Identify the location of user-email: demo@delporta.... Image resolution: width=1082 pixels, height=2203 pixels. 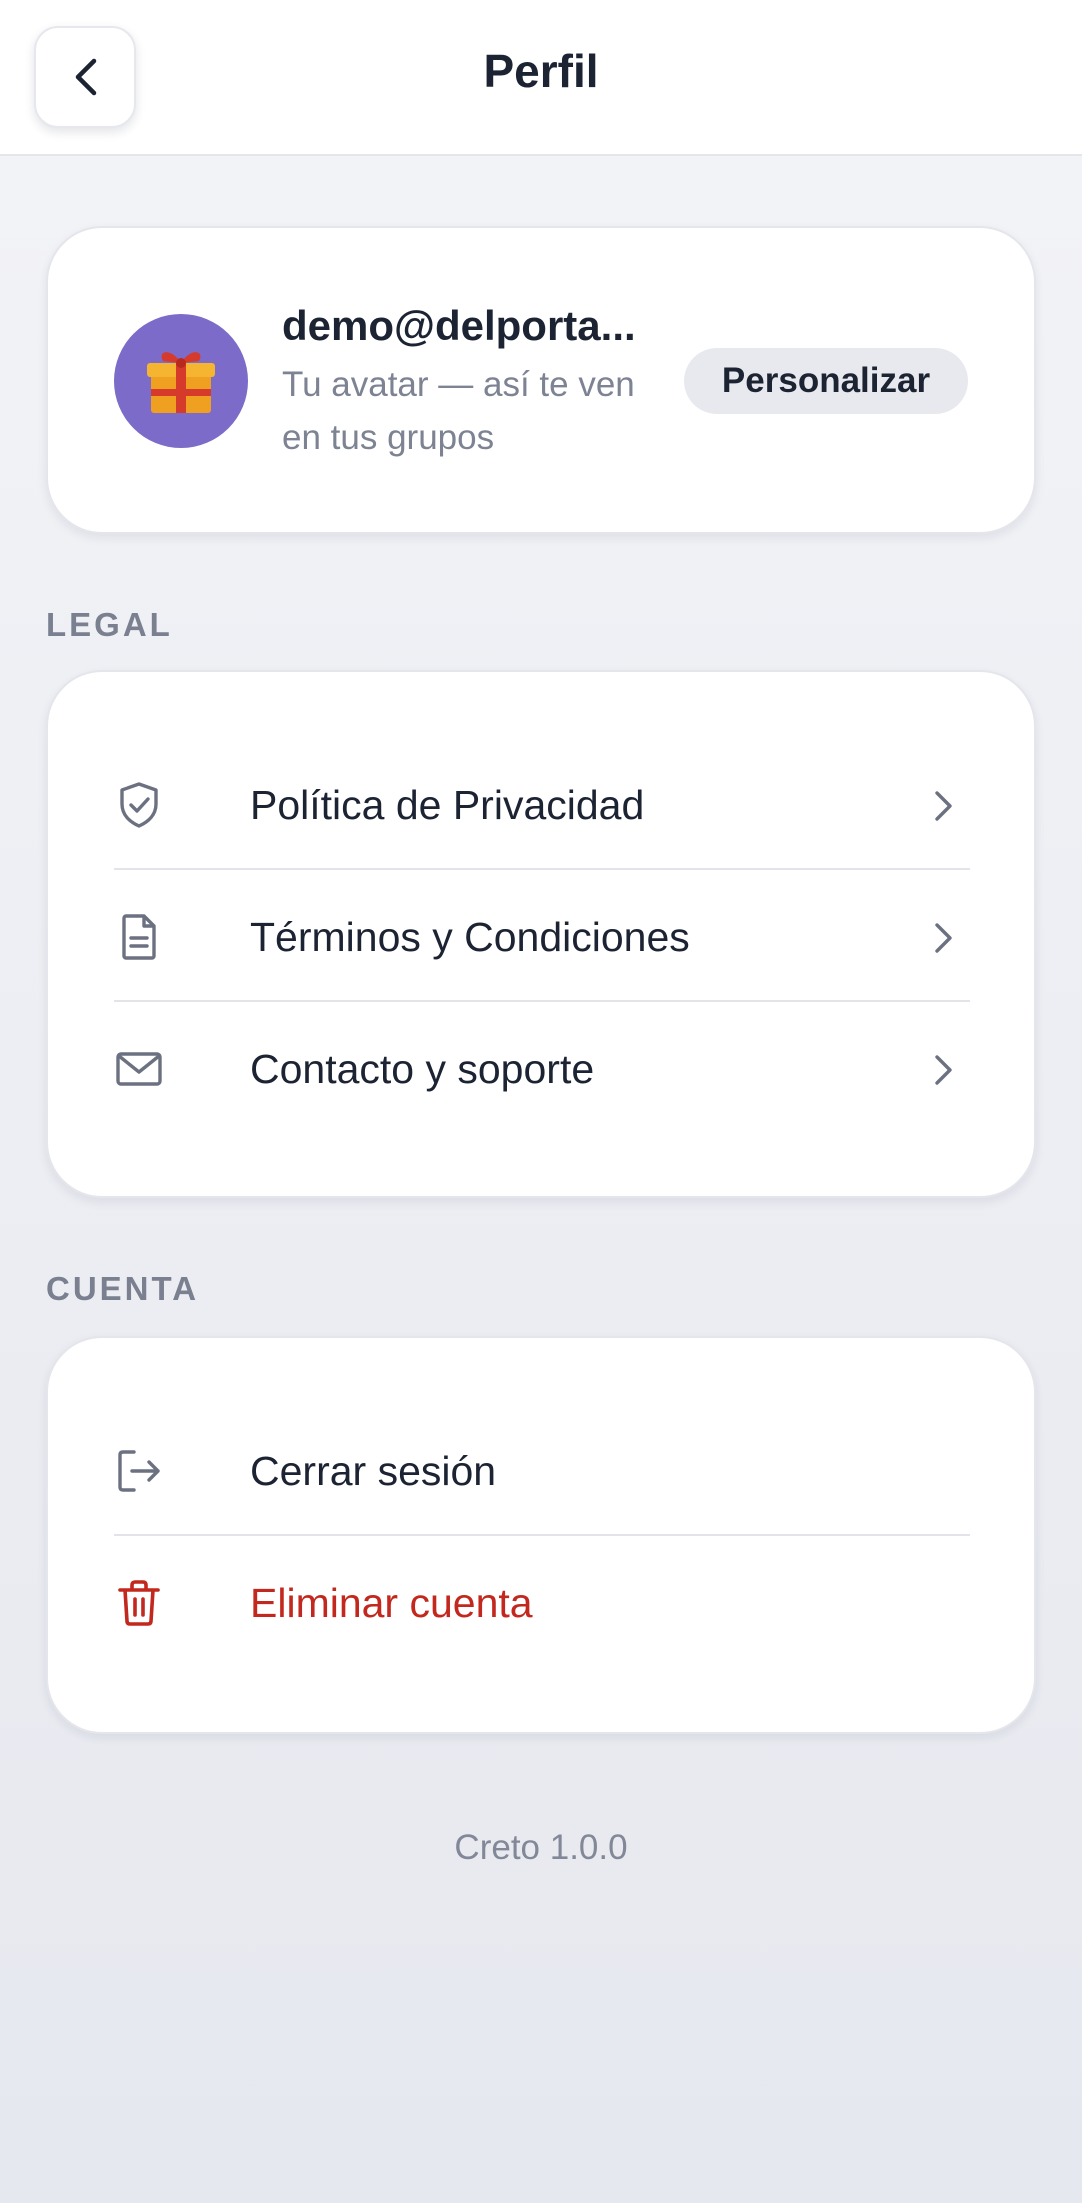
(459, 325).